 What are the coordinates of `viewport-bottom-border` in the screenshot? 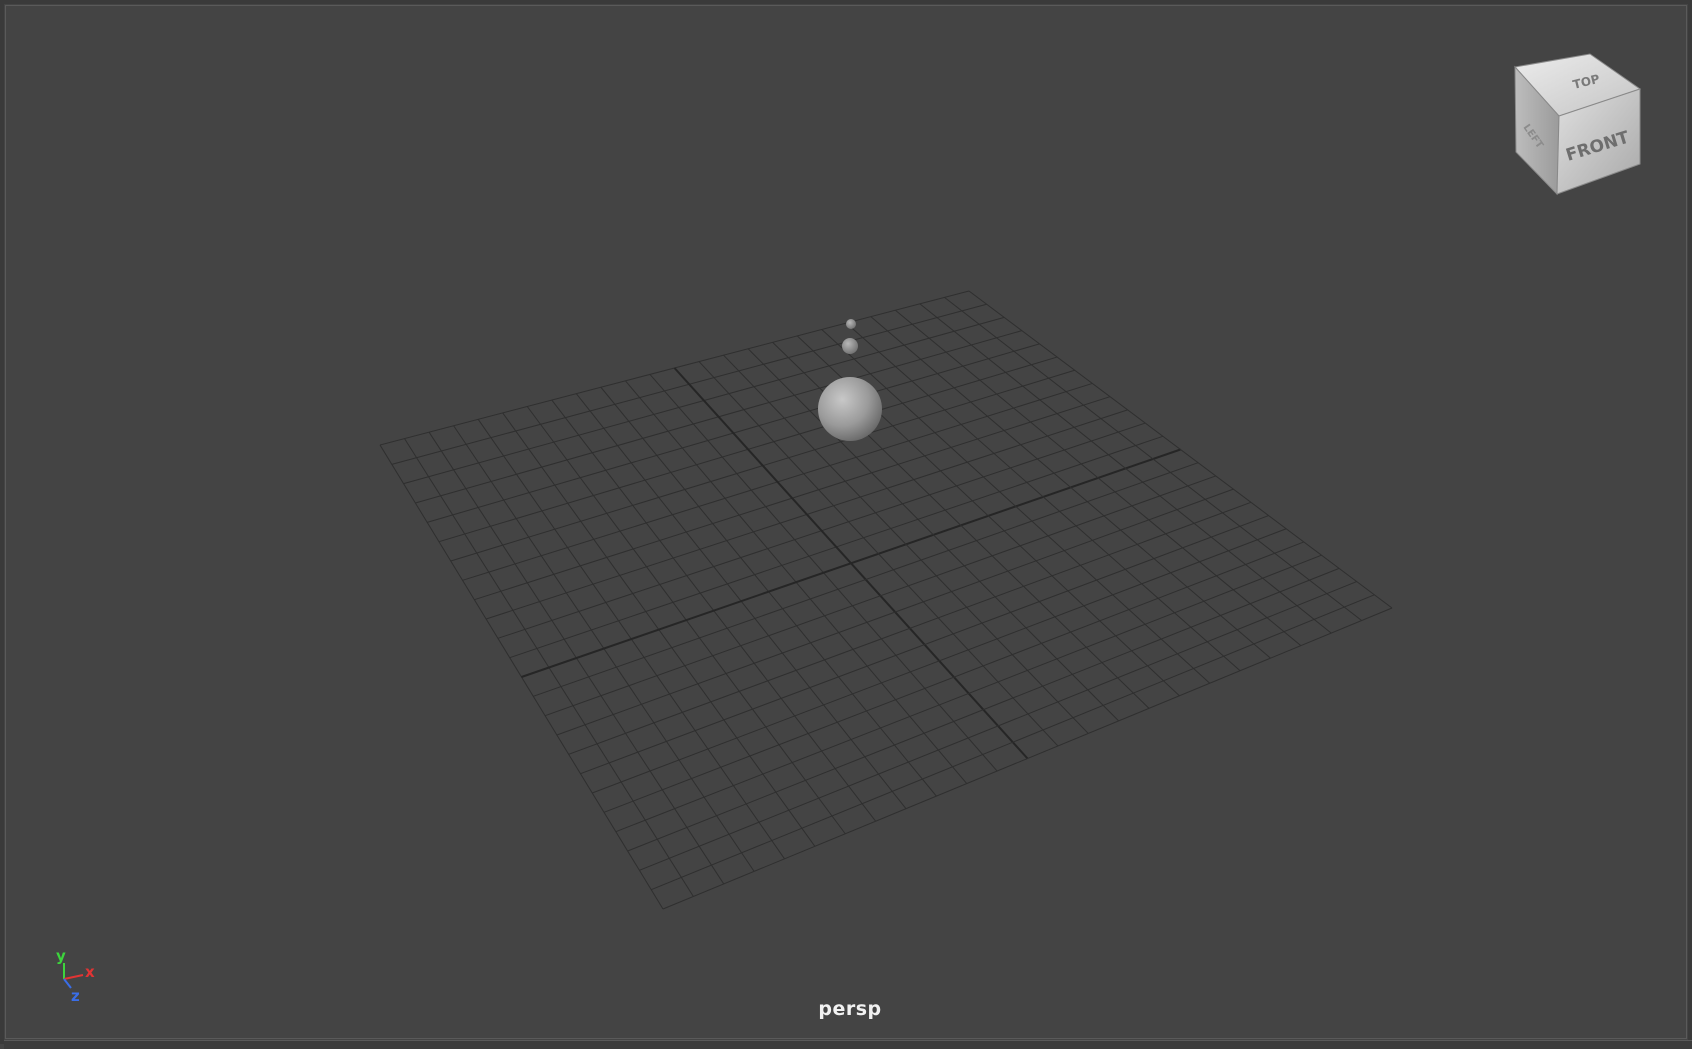 It's located at (848, 1044).